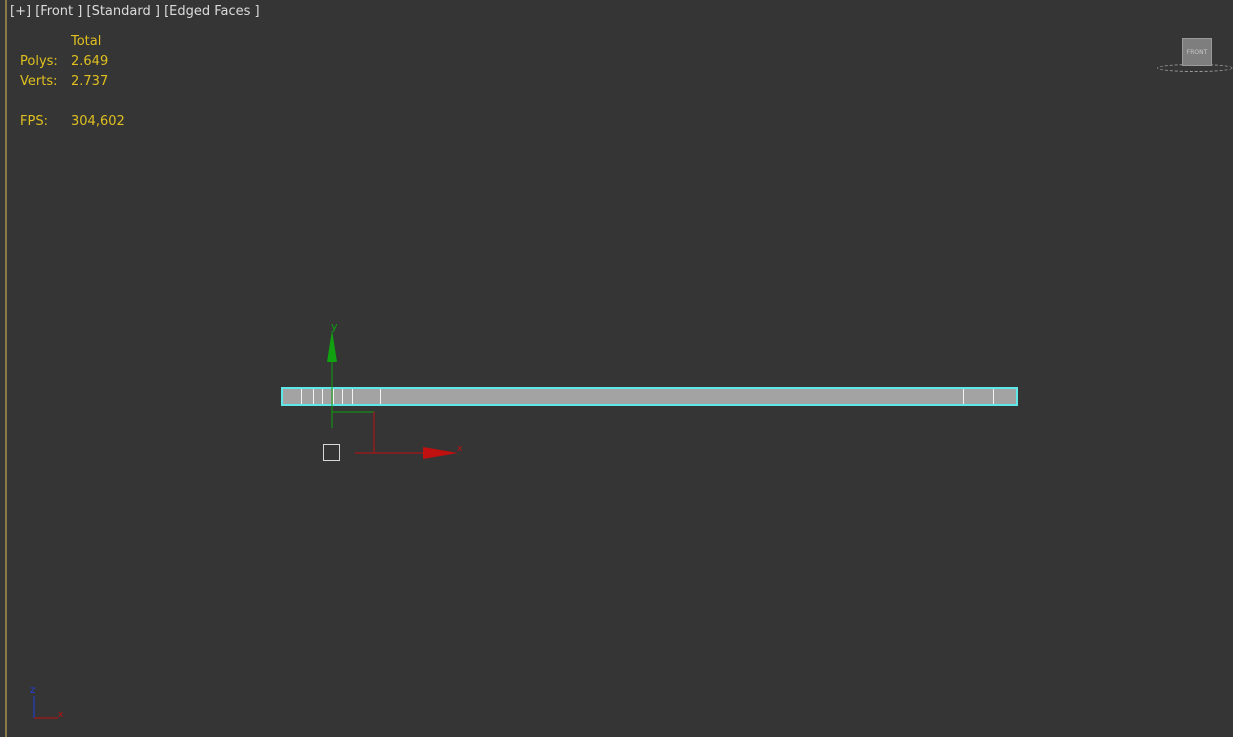  Describe the element at coordinates (47, 702) in the screenshot. I see `corner-axis-tripod: z x` at that location.